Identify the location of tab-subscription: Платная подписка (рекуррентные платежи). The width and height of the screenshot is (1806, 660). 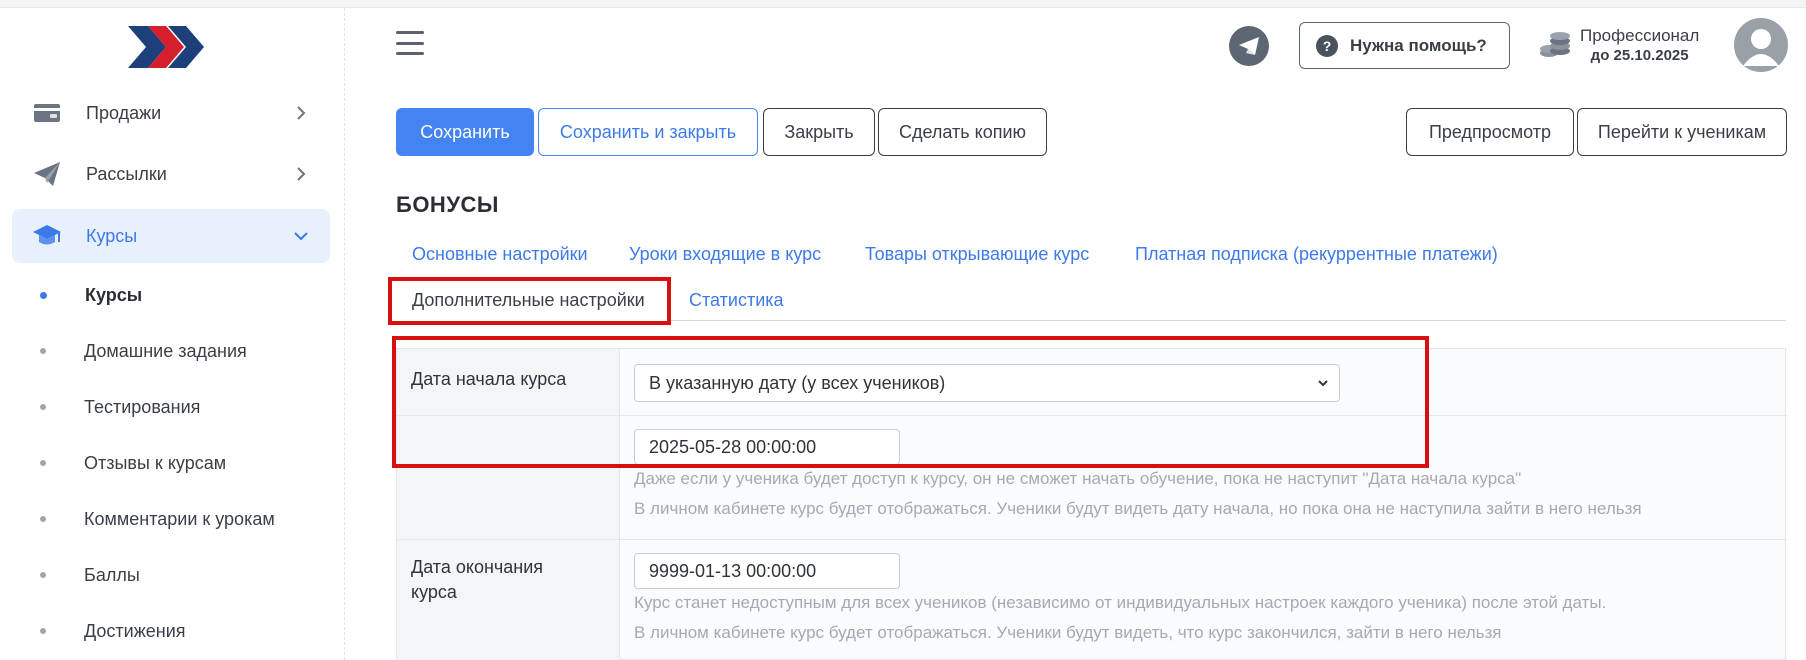
(1316, 254).